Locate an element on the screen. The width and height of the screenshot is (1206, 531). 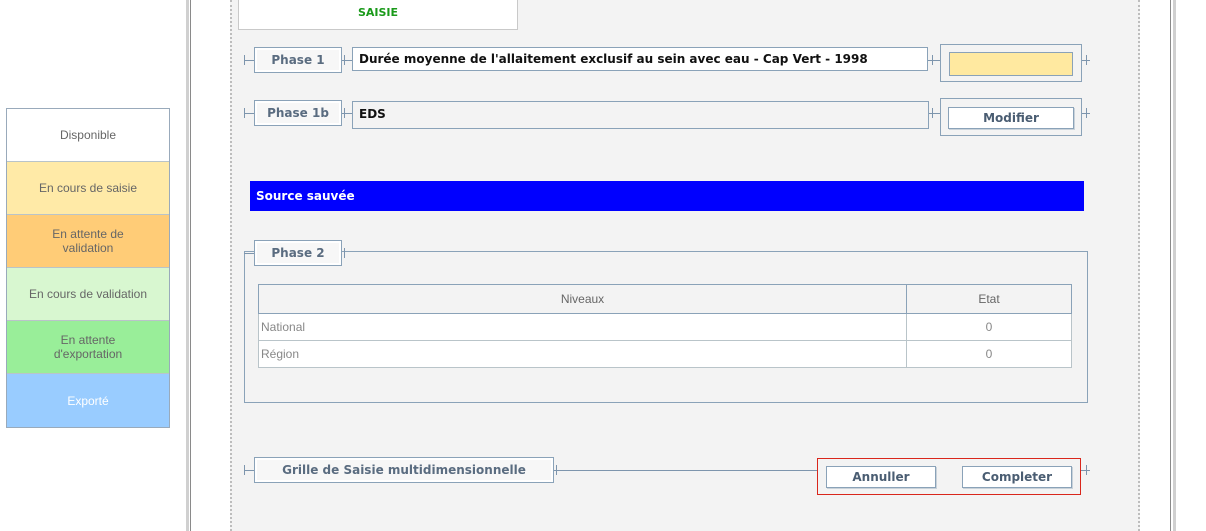
phase1b-tick-mid is located at coordinates (344, 113).